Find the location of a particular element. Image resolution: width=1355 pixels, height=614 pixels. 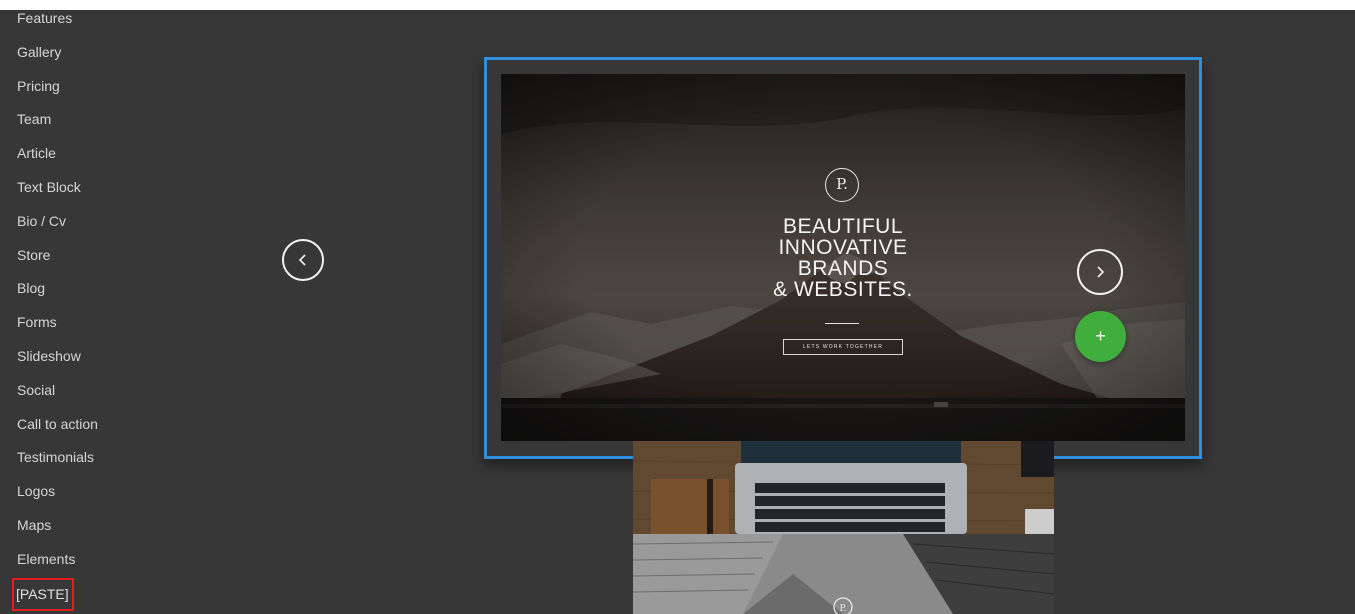

plus-icon: + is located at coordinates (1100, 336).